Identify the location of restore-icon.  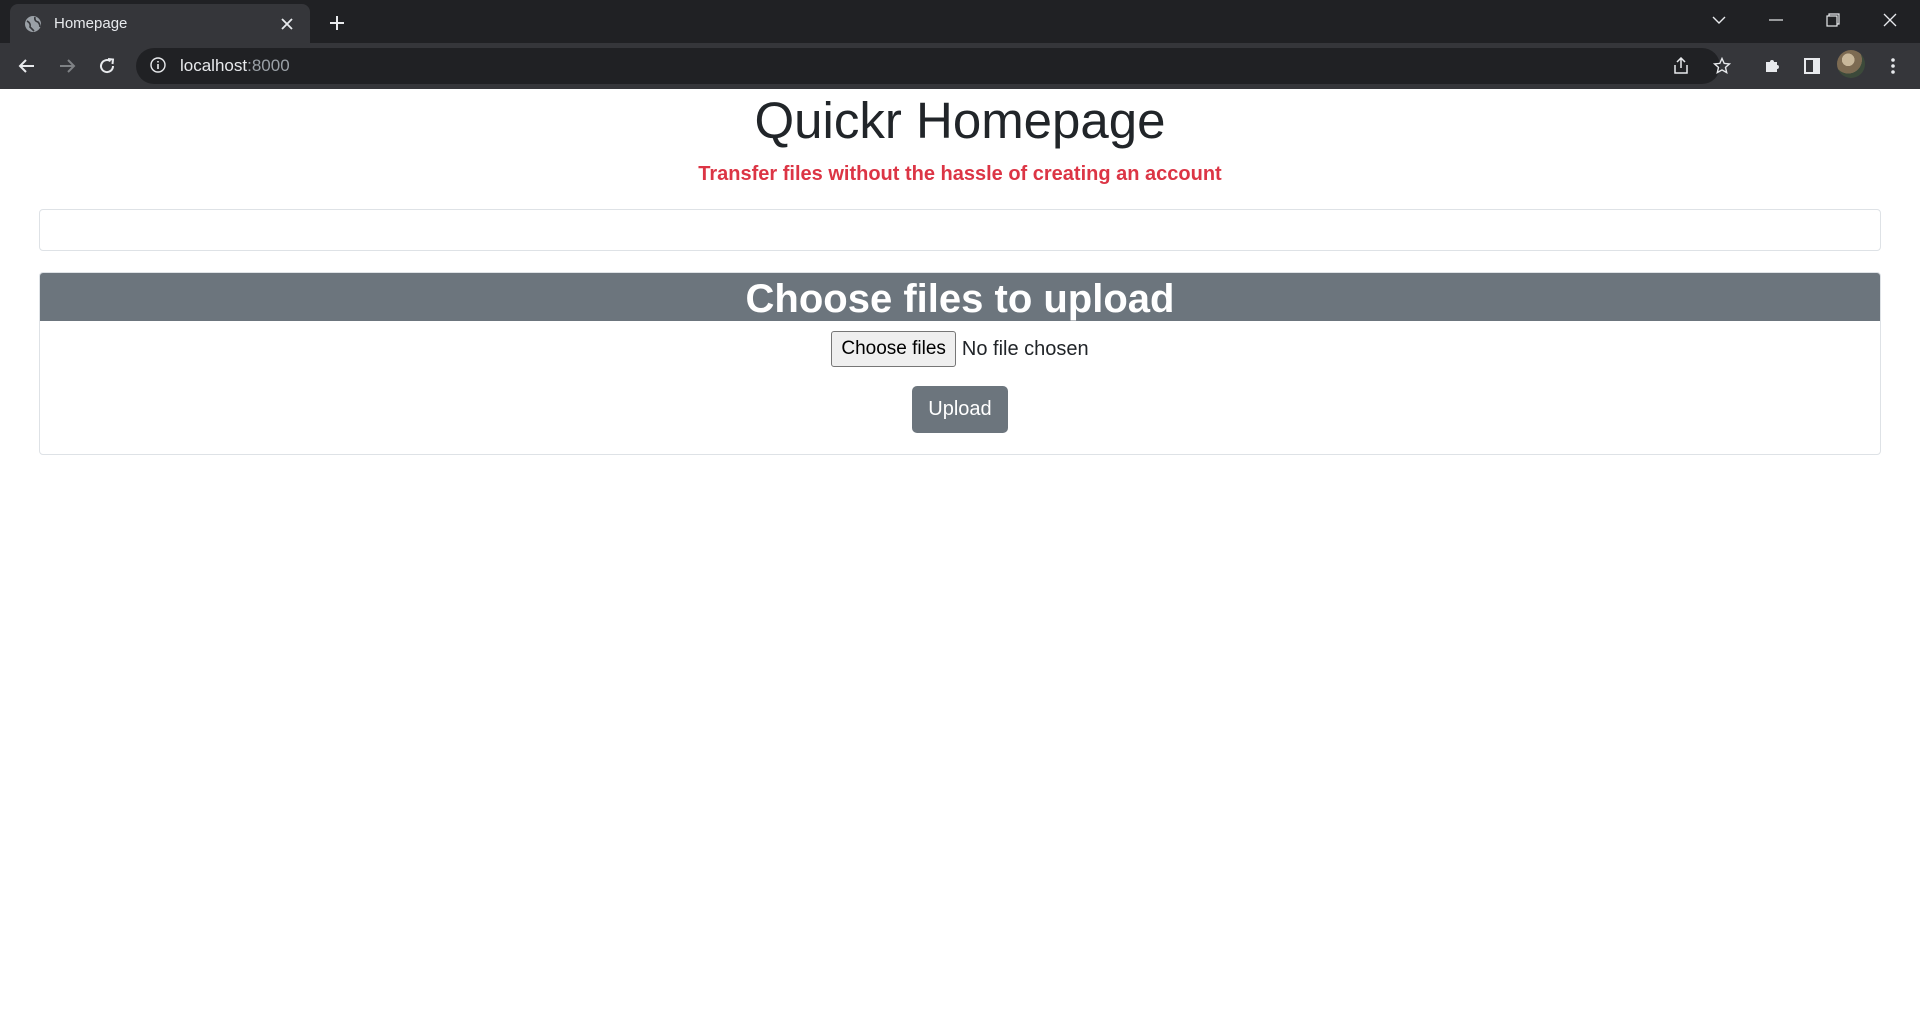
(1833, 20).